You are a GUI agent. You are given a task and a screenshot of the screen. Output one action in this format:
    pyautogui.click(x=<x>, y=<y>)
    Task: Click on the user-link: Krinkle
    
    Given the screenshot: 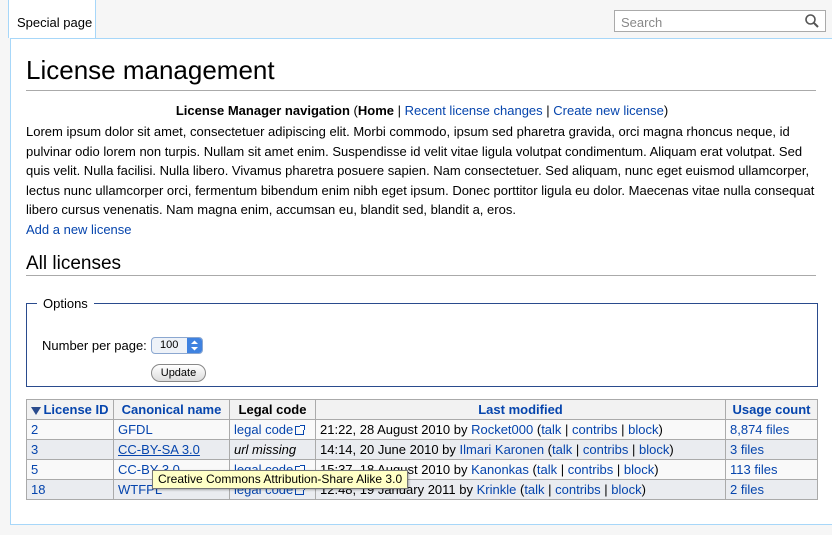 What is the action you would take?
    pyautogui.click(x=497, y=489)
    